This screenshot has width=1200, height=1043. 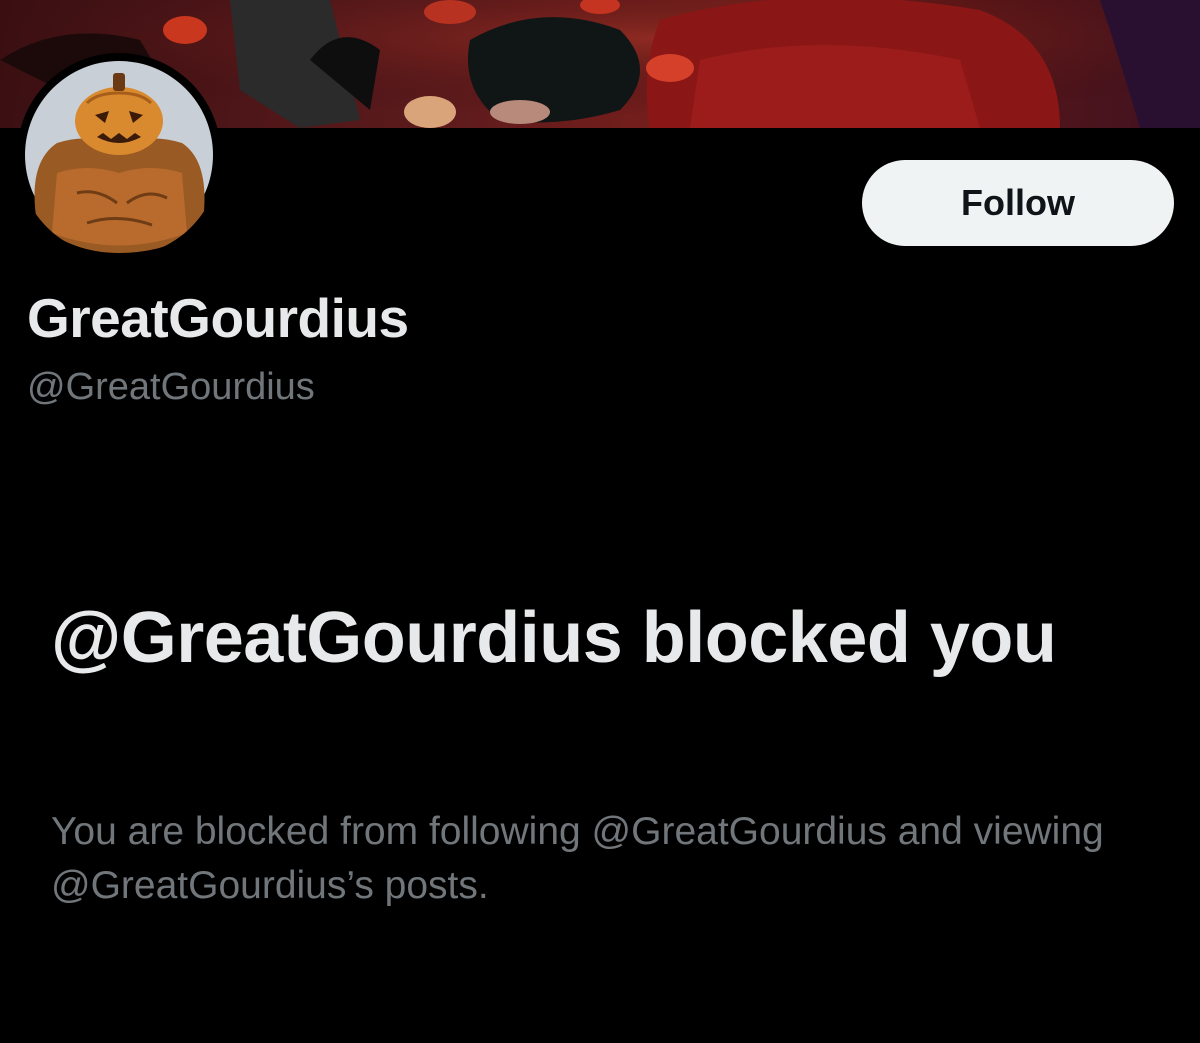 What do you see at coordinates (1018, 203) in the screenshot?
I see `follow-button: Follow` at bounding box center [1018, 203].